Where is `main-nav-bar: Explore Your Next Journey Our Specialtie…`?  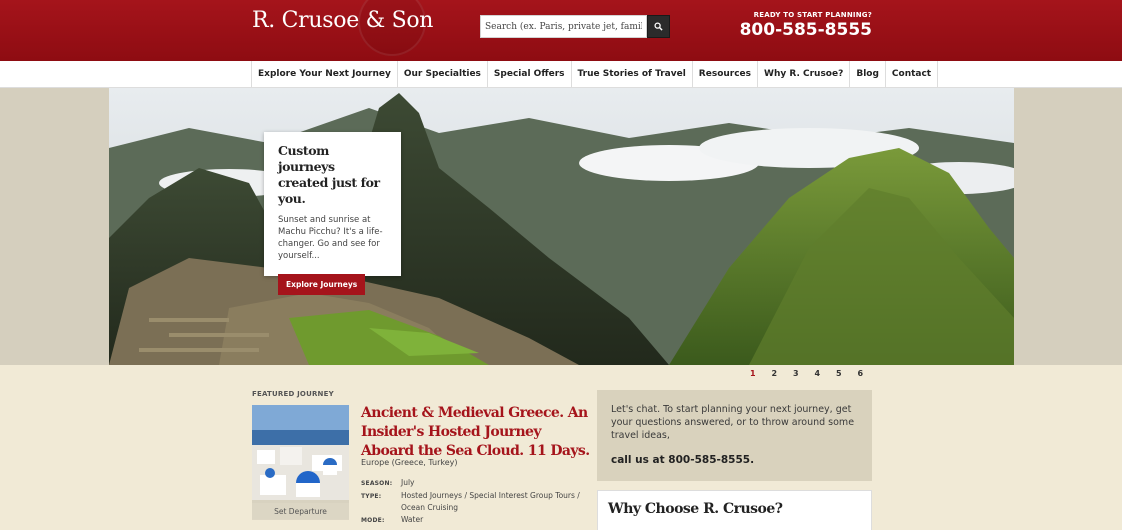
main-nav-bar: Explore Your Next Journey Our Specialtie… is located at coordinates (561, 74).